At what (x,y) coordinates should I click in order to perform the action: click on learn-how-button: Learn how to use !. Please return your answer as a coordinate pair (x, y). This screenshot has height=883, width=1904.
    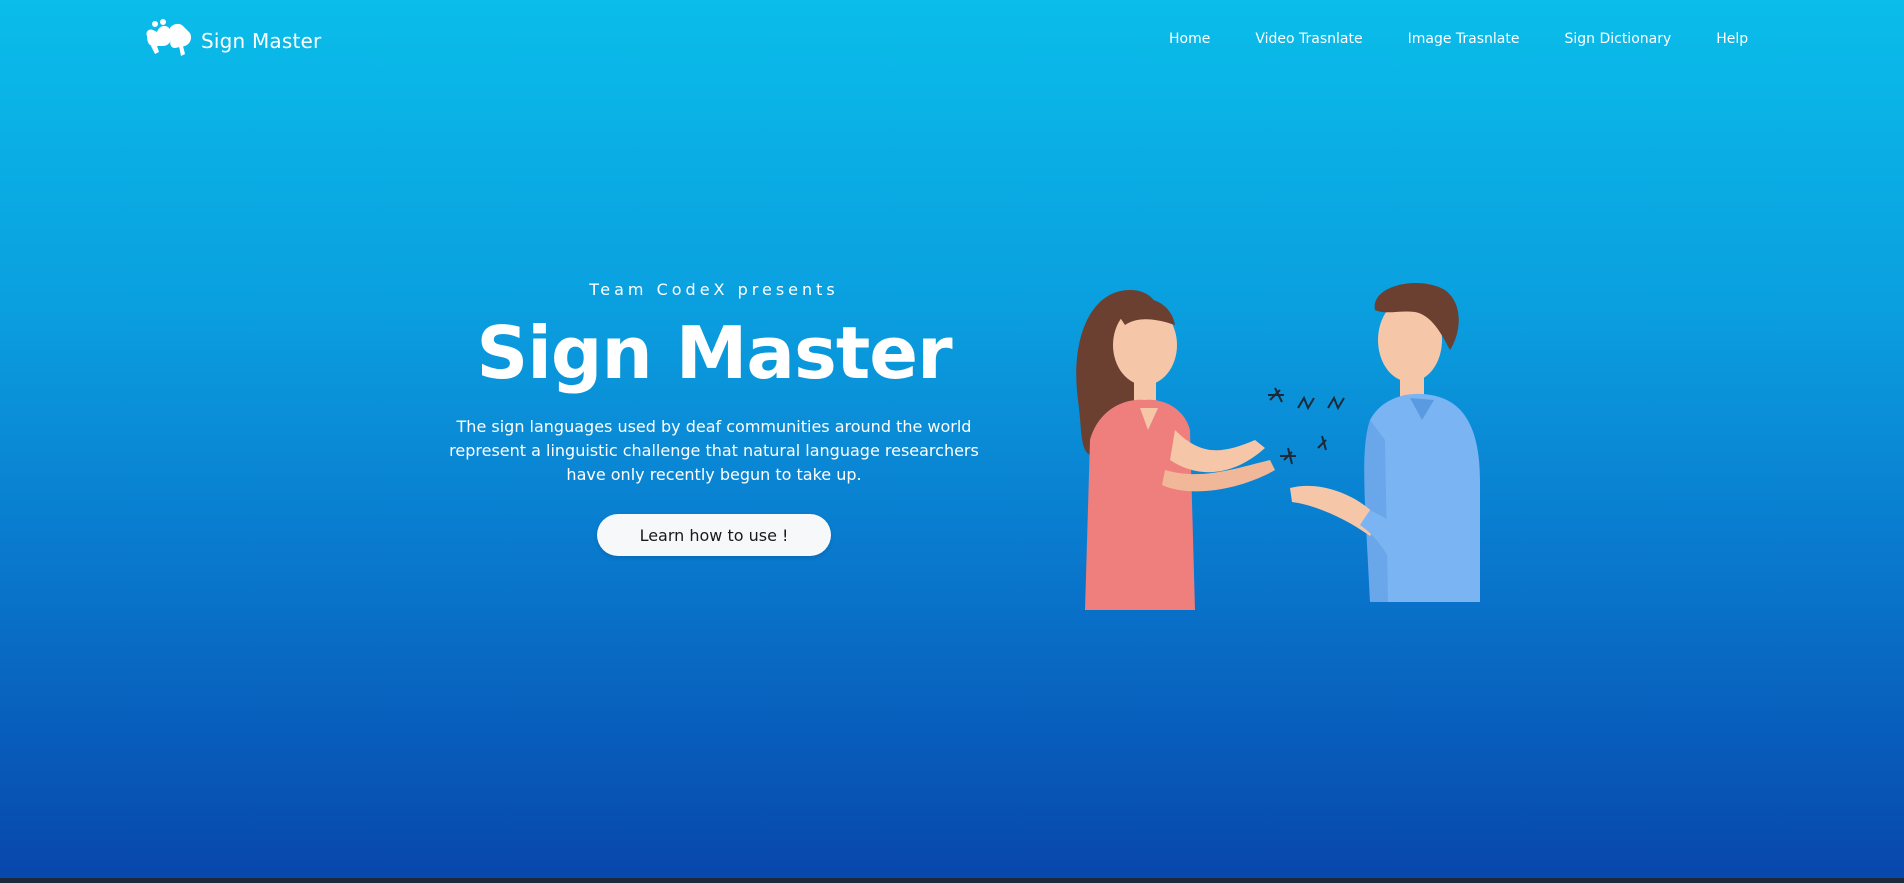
    Looking at the image, I should click on (714, 535).